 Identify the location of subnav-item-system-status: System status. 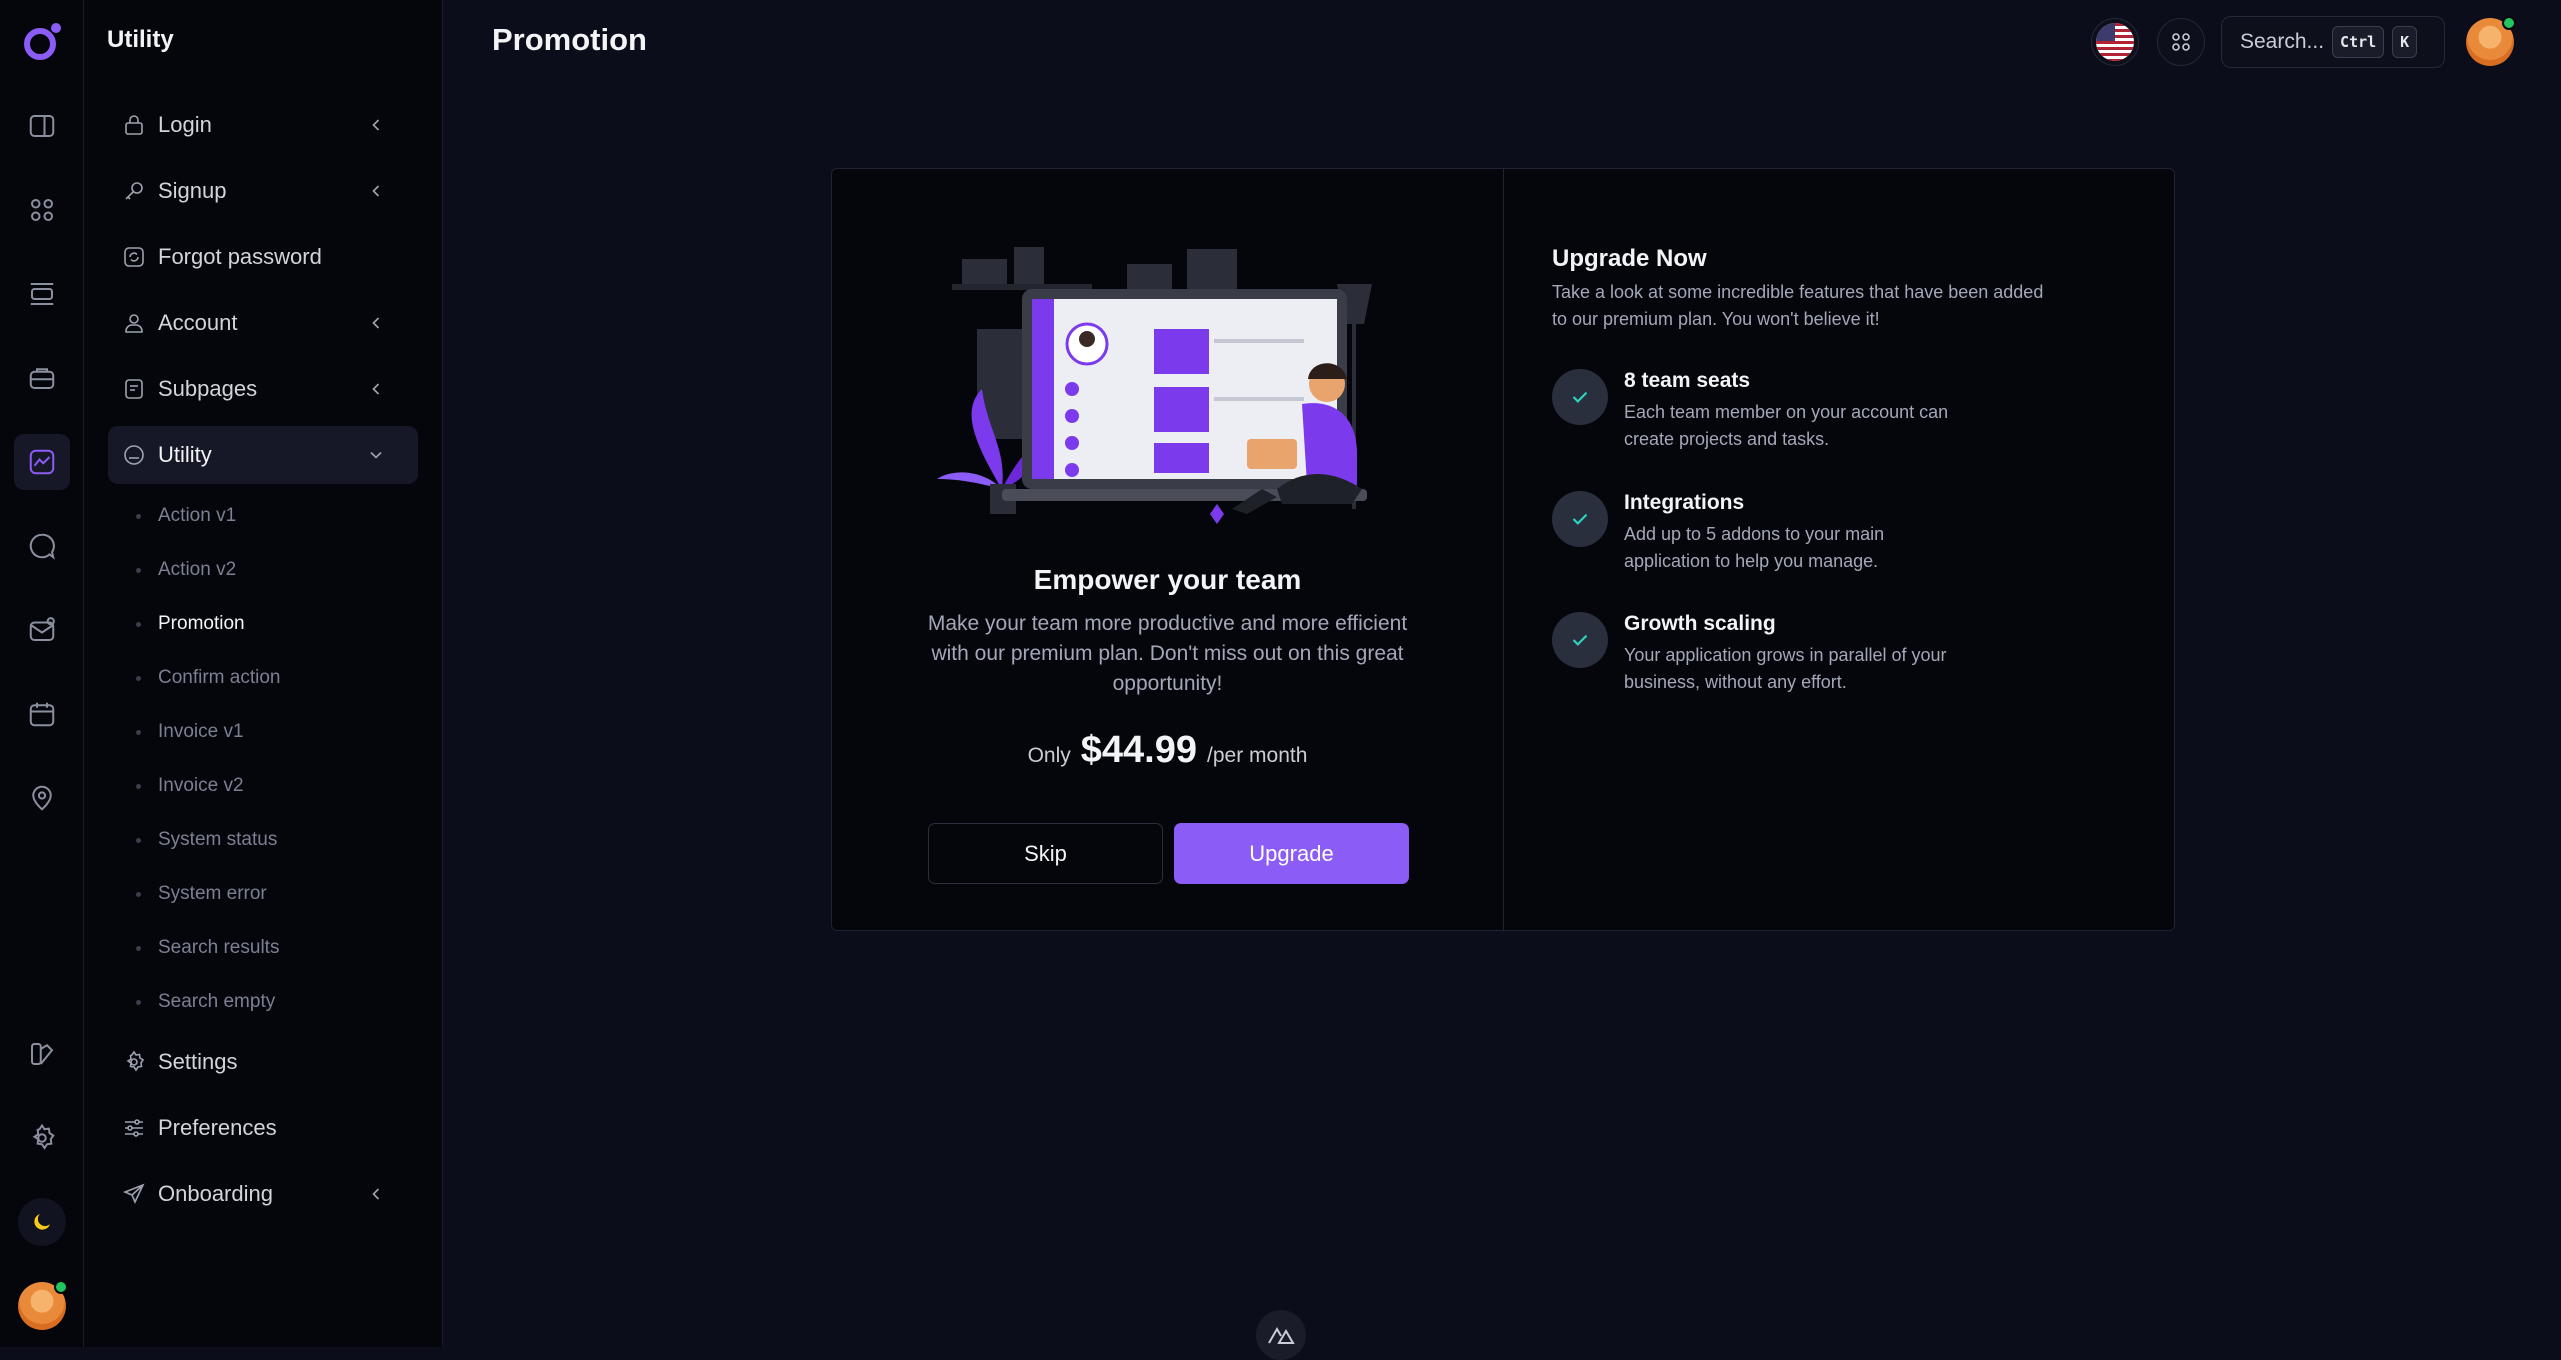
(206, 840).